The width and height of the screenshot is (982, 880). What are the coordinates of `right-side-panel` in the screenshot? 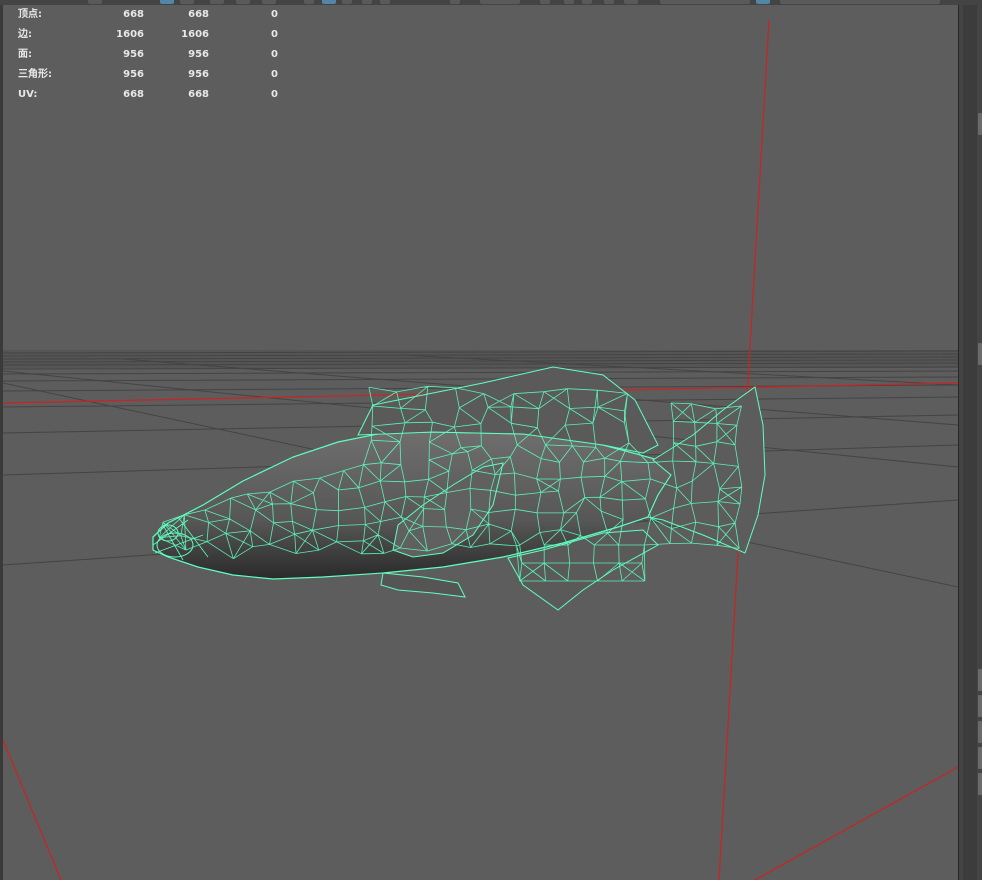 It's located at (970, 442).